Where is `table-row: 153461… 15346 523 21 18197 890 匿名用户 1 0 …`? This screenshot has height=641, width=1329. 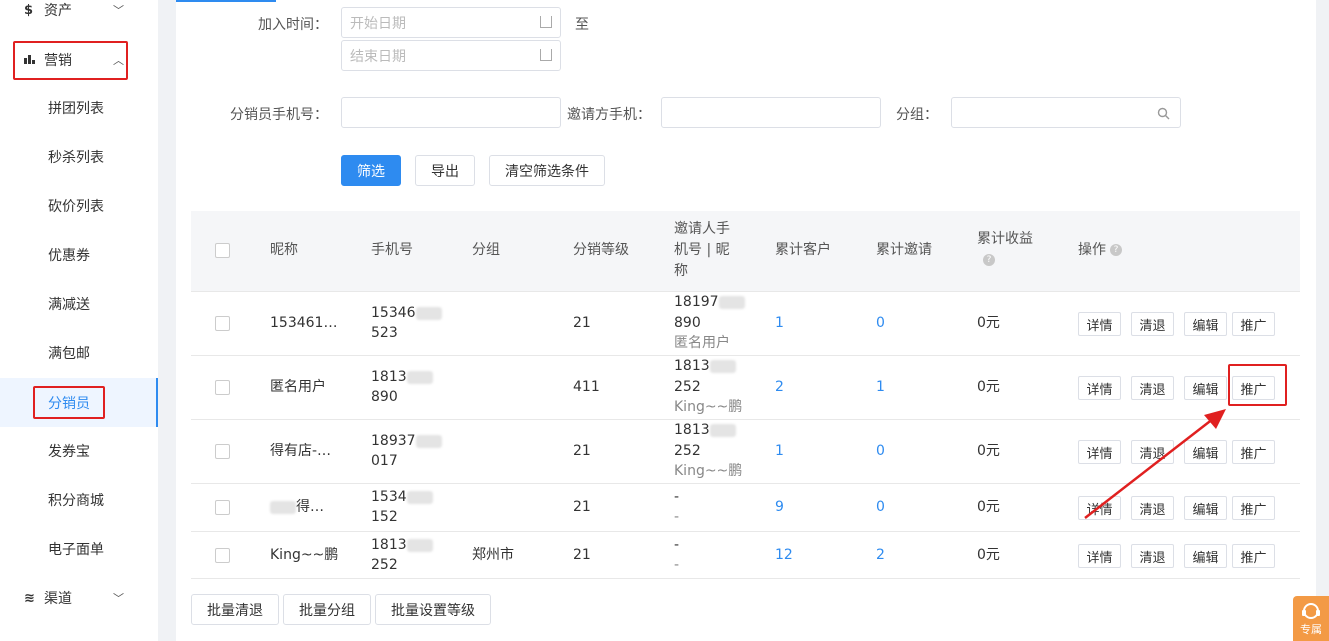 table-row: 153461… 15346 523 21 18197 890 匿名用户 1 0 … is located at coordinates (745, 323).